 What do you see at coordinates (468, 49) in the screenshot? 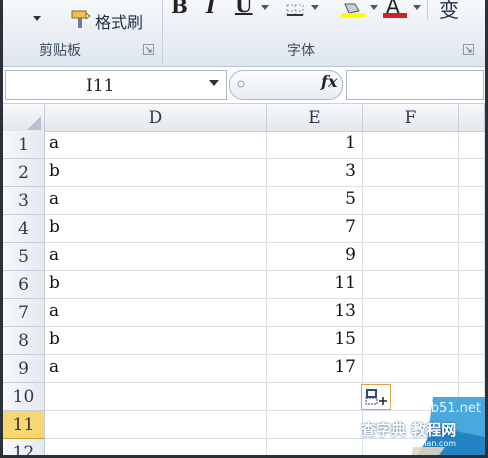
I see `font-dialog-launcher-icon` at bounding box center [468, 49].